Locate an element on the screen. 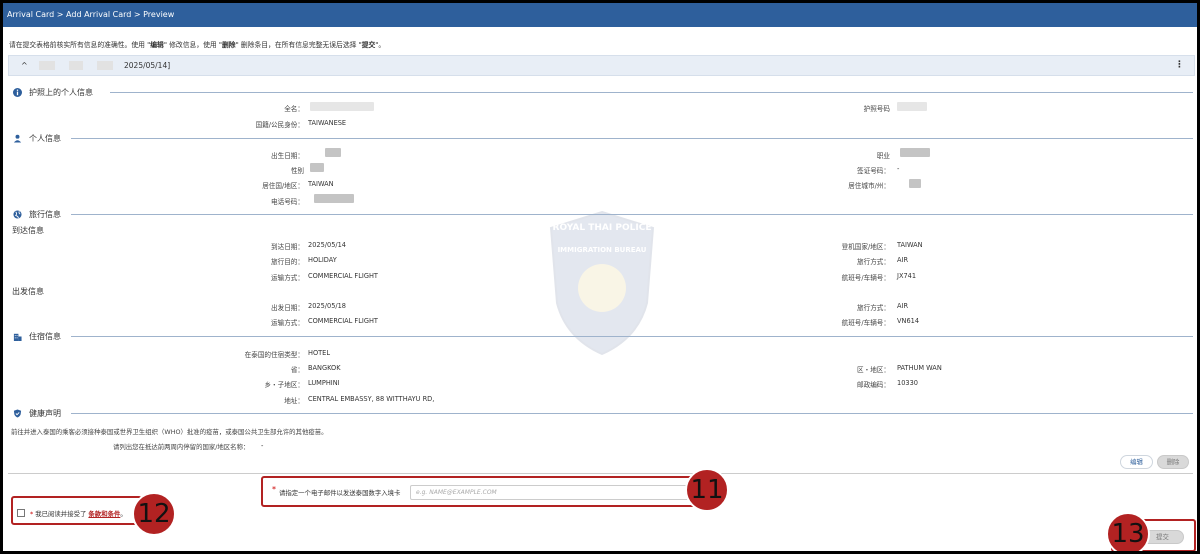 This screenshot has height=554, width=1200. instruction-submit: 提交 is located at coordinates (368, 45).